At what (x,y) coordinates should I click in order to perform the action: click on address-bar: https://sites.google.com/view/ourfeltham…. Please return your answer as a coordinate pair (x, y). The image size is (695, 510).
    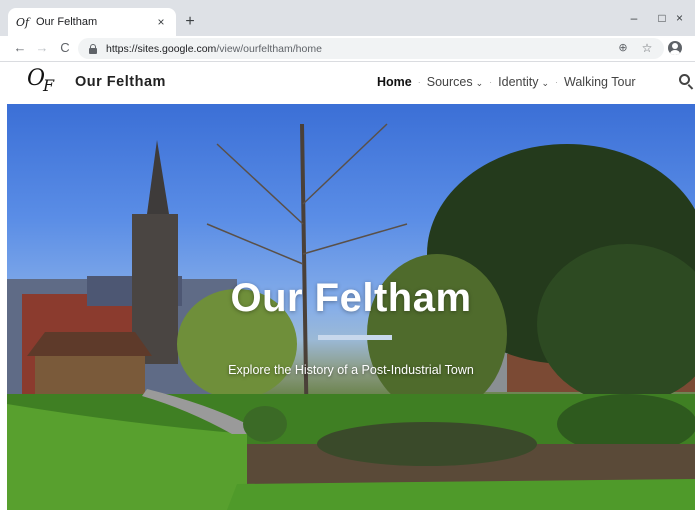
    Looking at the image, I should click on (371, 48).